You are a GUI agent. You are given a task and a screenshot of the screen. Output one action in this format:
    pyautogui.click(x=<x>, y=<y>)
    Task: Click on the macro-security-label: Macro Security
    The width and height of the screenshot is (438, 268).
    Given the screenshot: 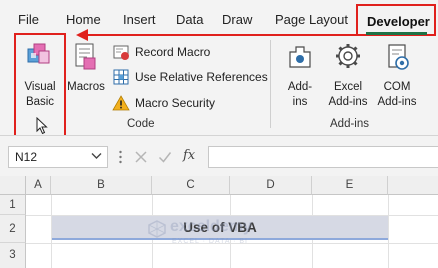 What is the action you would take?
    pyautogui.click(x=175, y=103)
    